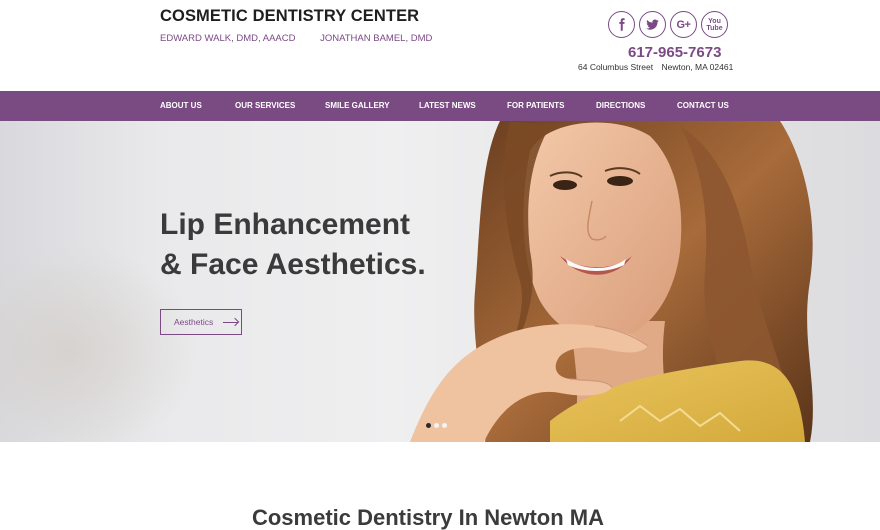 Image resolution: width=880 pixels, height=530 pixels. I want to click on aesthetics-button-label: Aesthetics, so click(194, 322).